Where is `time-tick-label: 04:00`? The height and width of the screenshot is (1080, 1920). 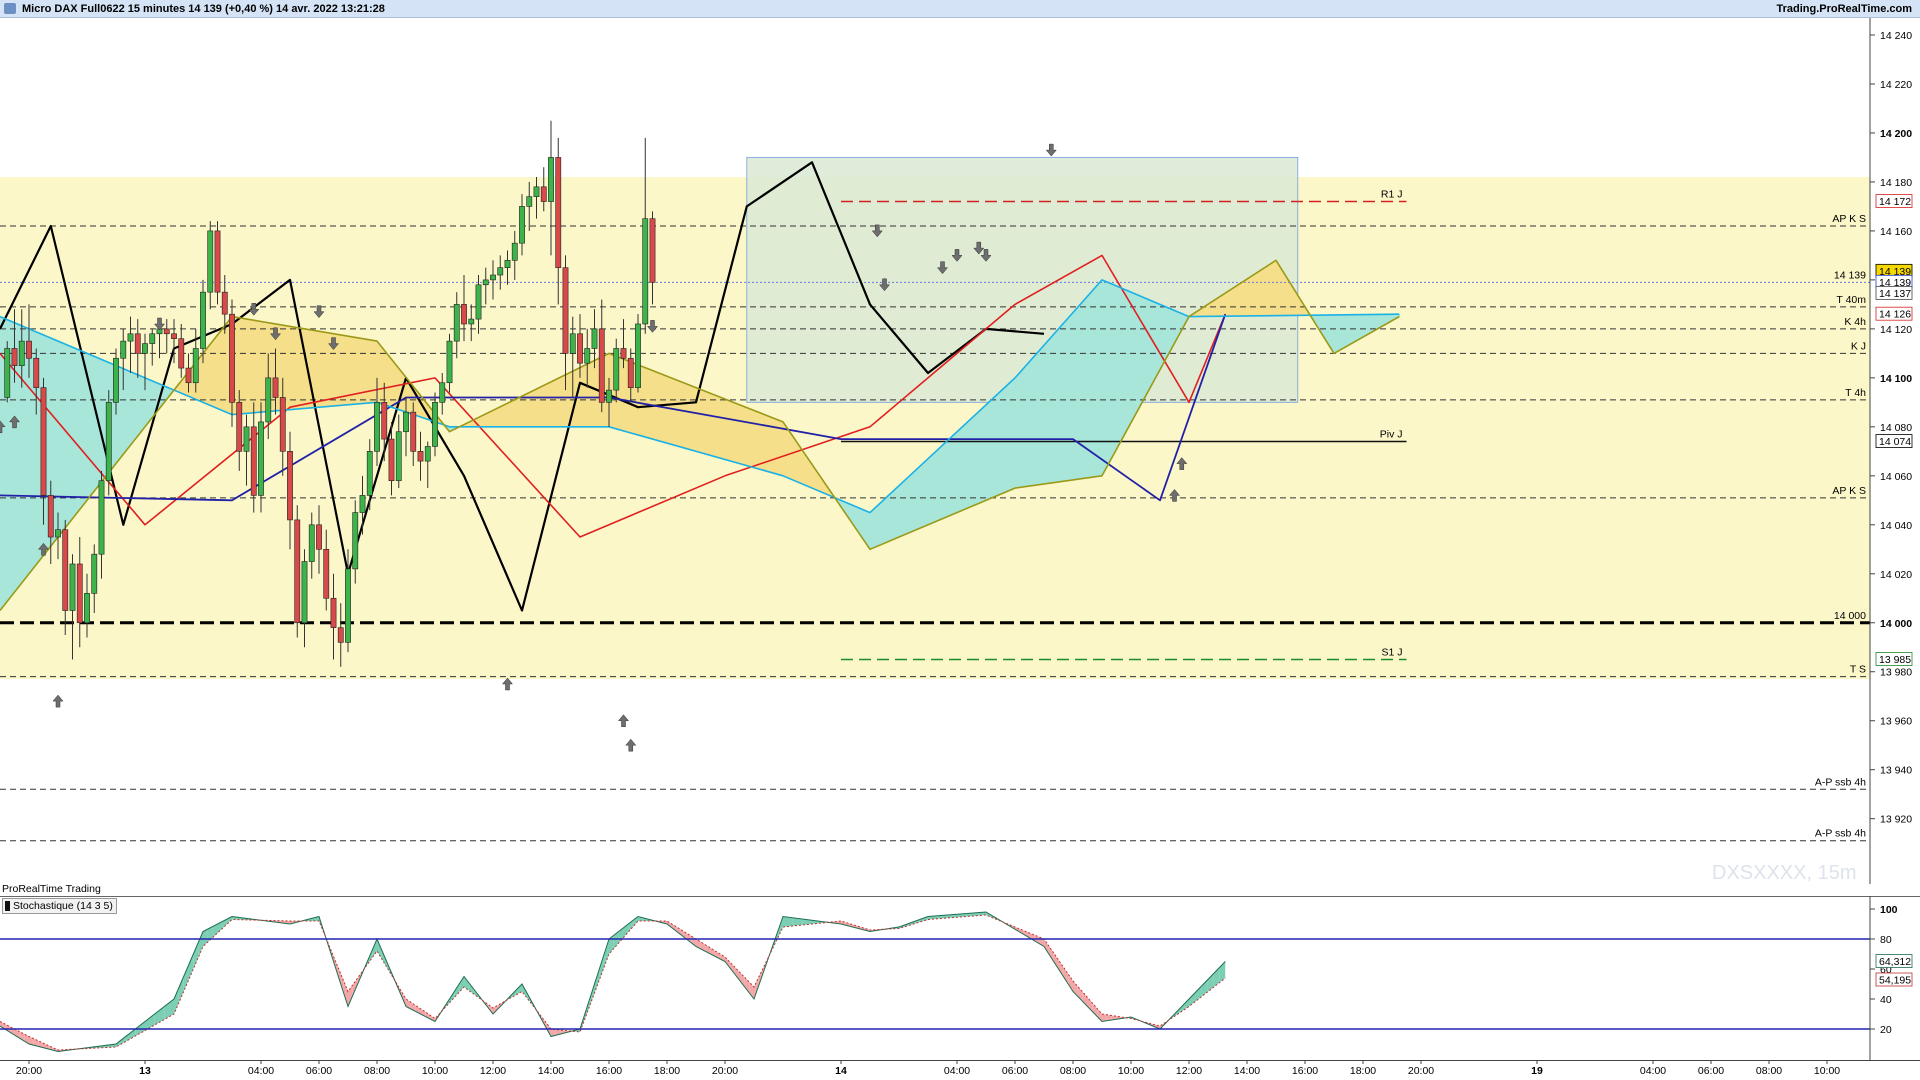
time-tick-label: 04:00 is located at coordinates (957, 1071).